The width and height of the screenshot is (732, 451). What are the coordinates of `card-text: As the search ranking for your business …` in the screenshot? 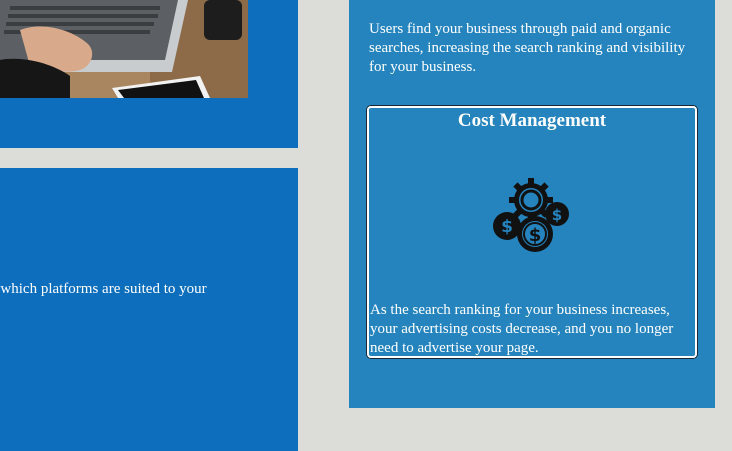 It's located at (522, 329).